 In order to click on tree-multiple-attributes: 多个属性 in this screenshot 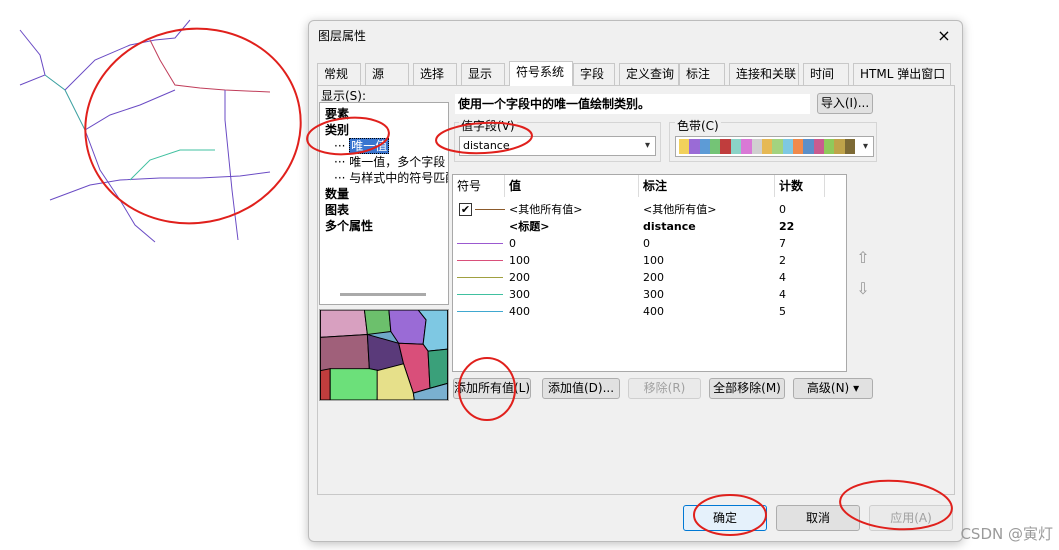, I will do `click(349, 225)`.